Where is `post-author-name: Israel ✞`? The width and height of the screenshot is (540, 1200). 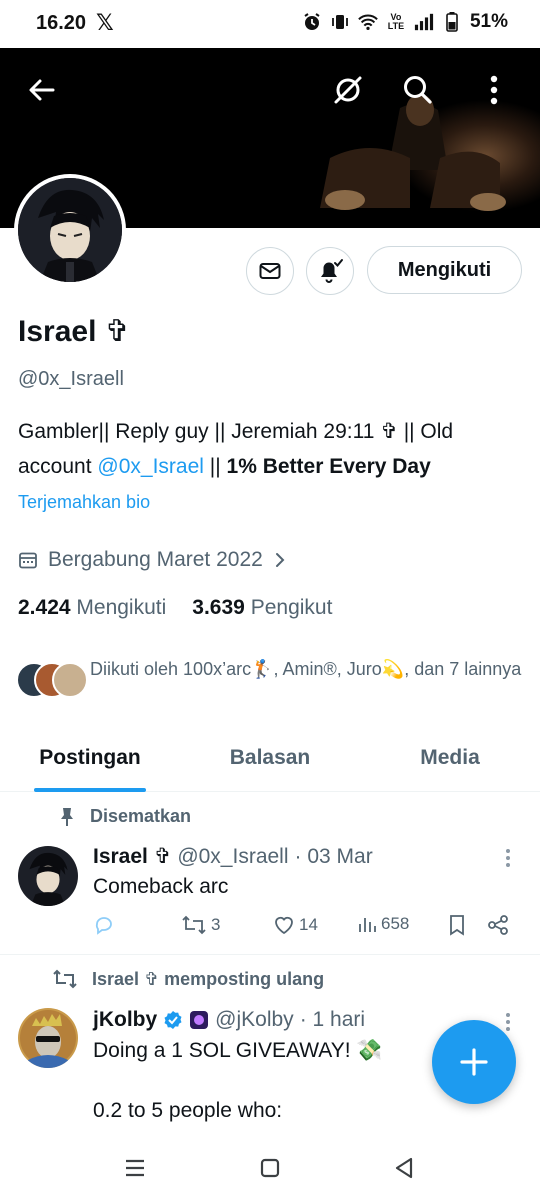 post-author-name: Israel ✞ is located at coordinates (132, 856).